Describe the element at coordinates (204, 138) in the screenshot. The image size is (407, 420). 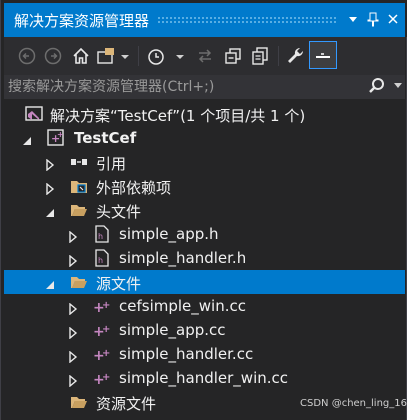
I see `tree-item-project: + + TestCef` at that location.